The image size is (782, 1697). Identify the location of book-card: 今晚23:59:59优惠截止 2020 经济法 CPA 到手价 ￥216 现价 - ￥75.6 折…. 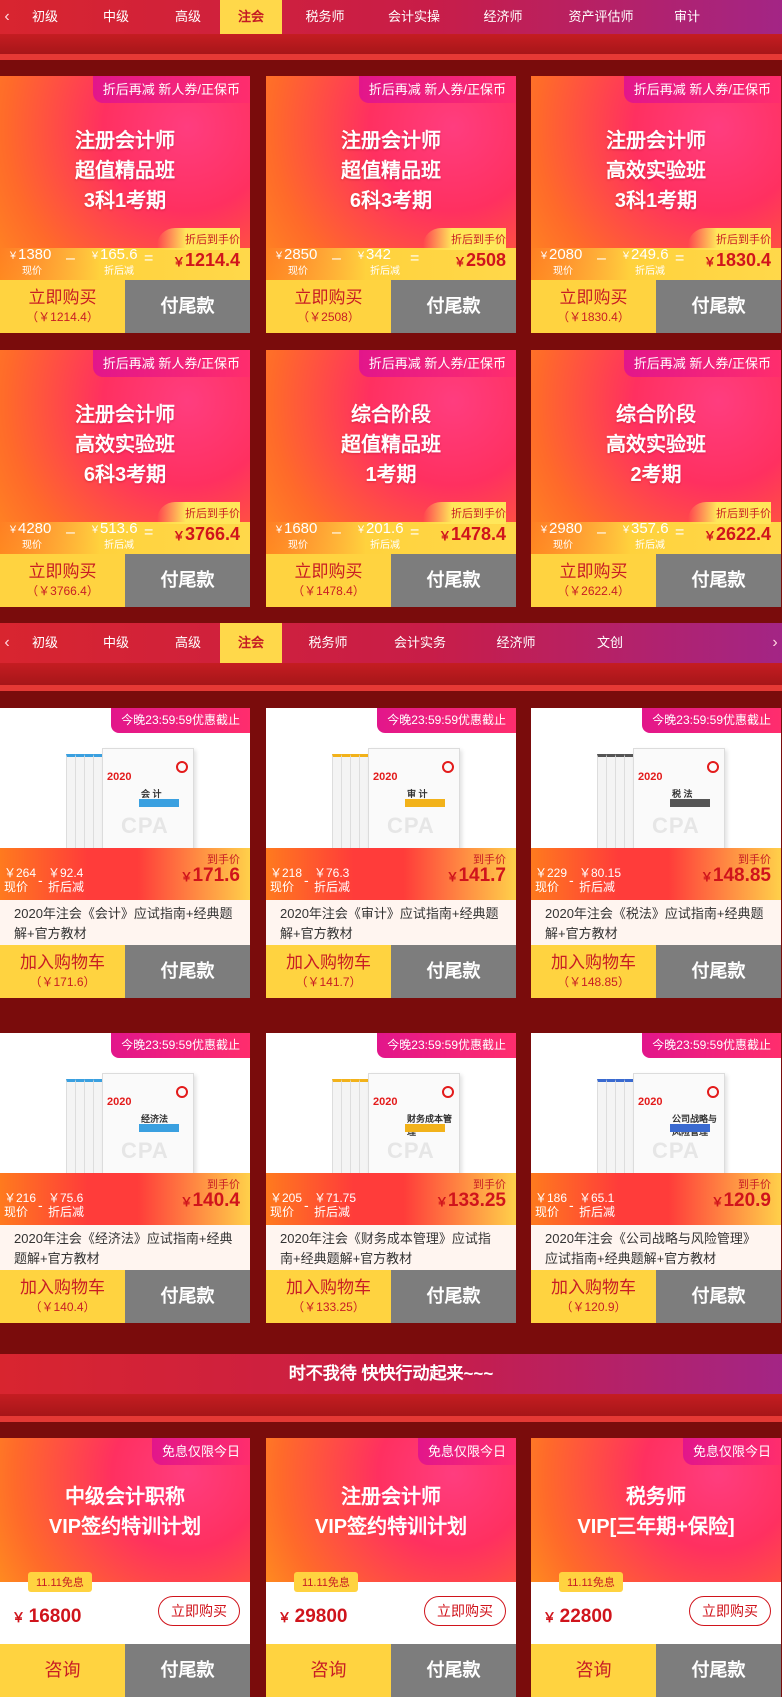
(125, 1178).